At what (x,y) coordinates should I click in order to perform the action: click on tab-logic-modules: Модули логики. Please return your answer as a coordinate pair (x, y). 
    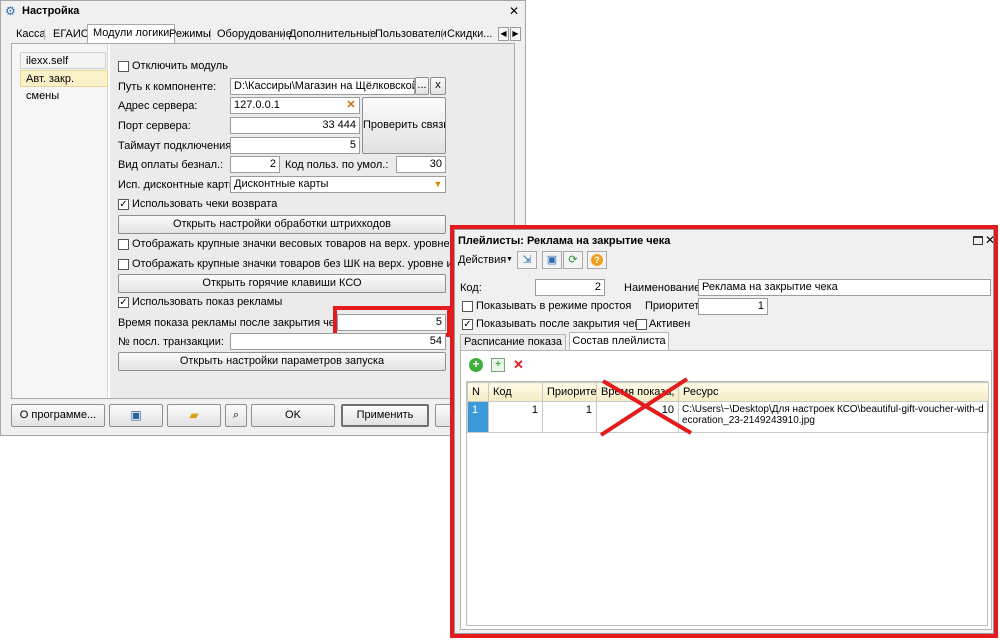
    Looking at the image, I should click on (131, 34).